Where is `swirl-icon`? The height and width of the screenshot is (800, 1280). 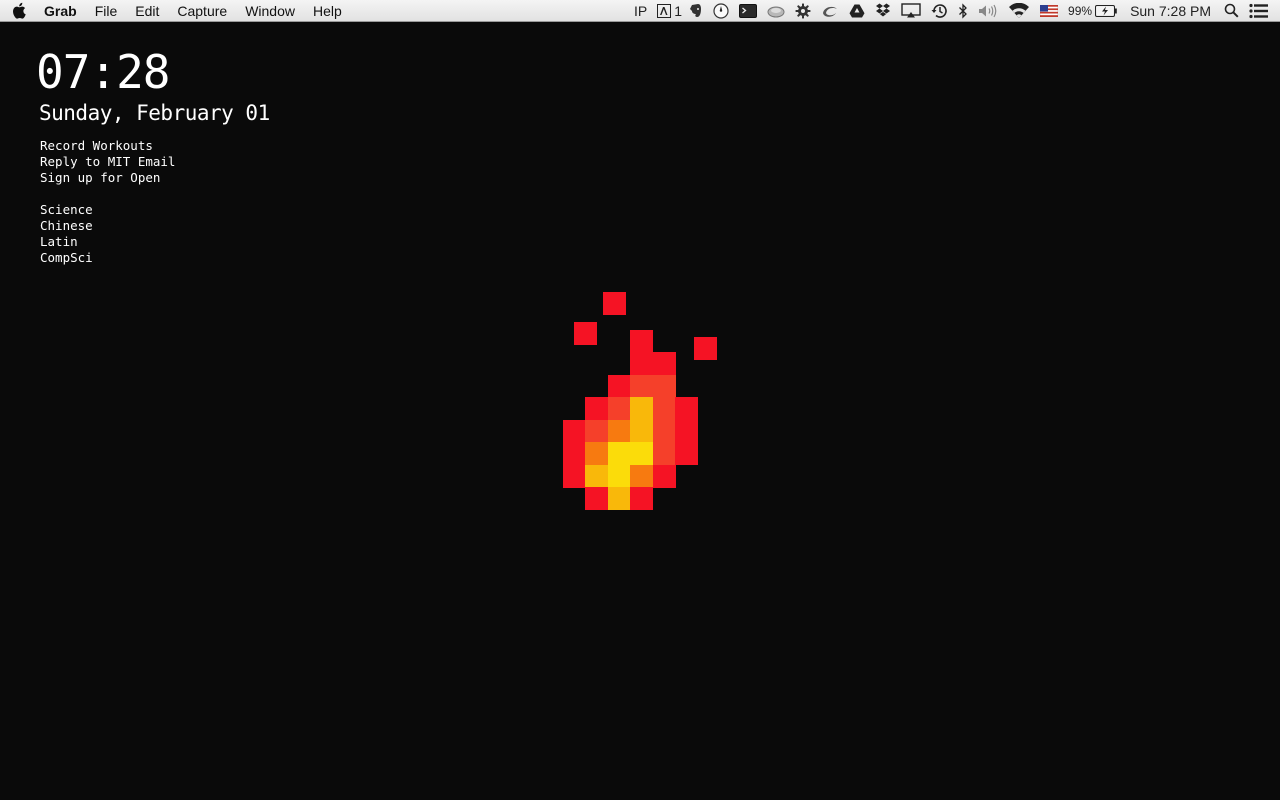 swirl-icon is located at coordinates (830, 11).